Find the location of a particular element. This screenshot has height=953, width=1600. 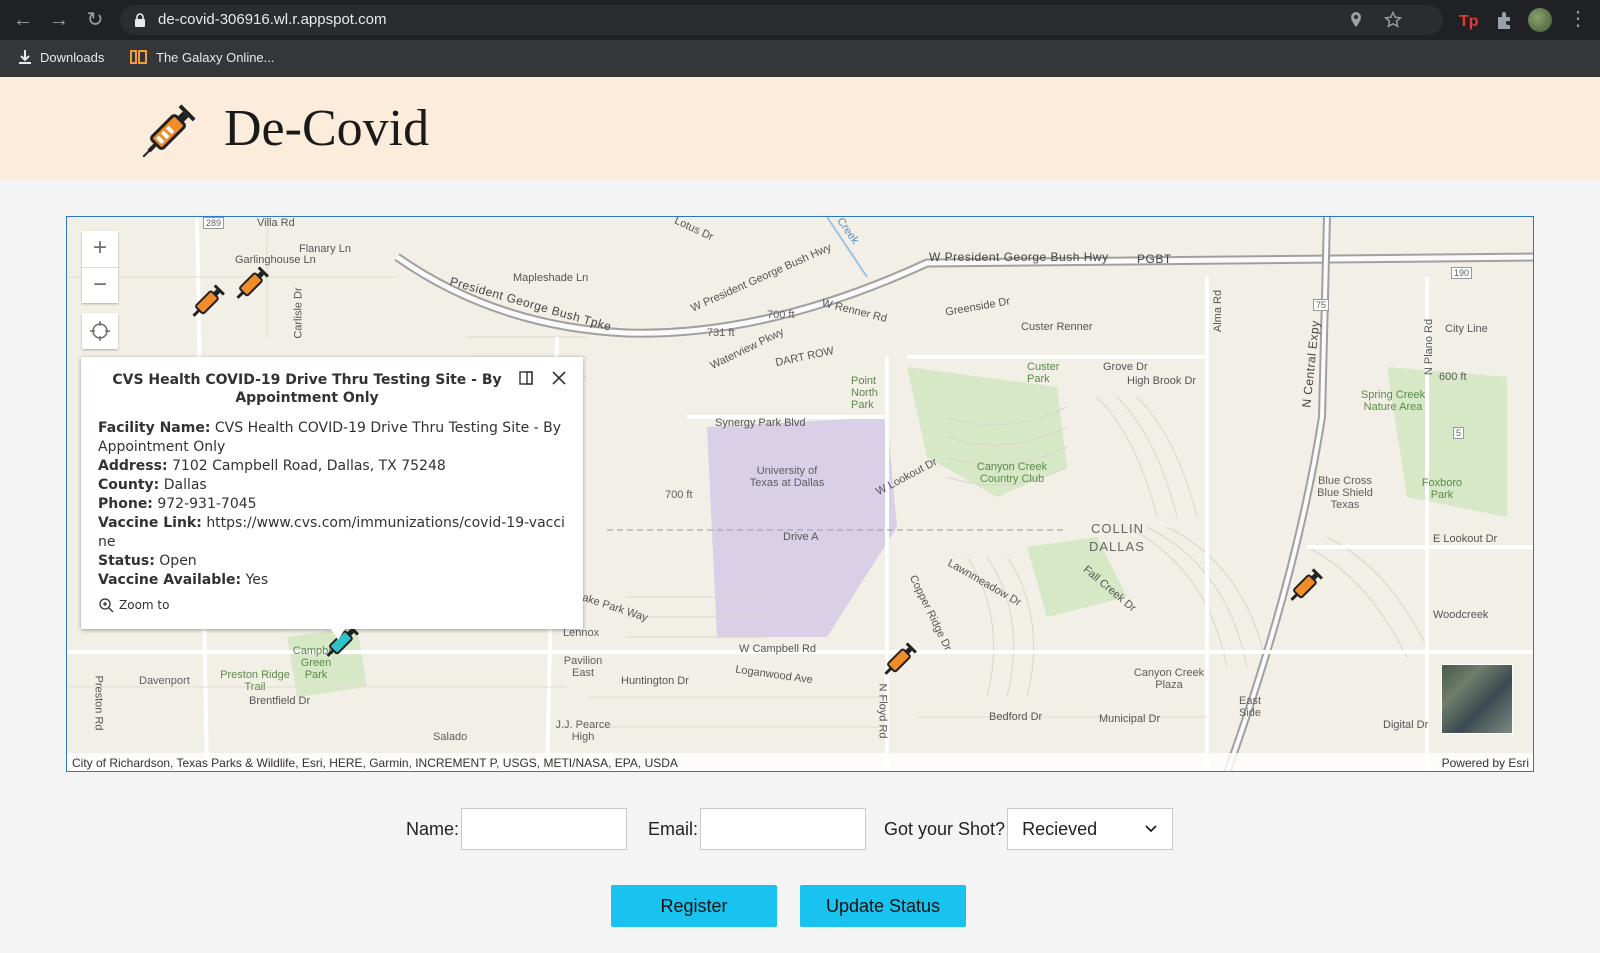

forward-icon: → is located at coordinates (59, 20).